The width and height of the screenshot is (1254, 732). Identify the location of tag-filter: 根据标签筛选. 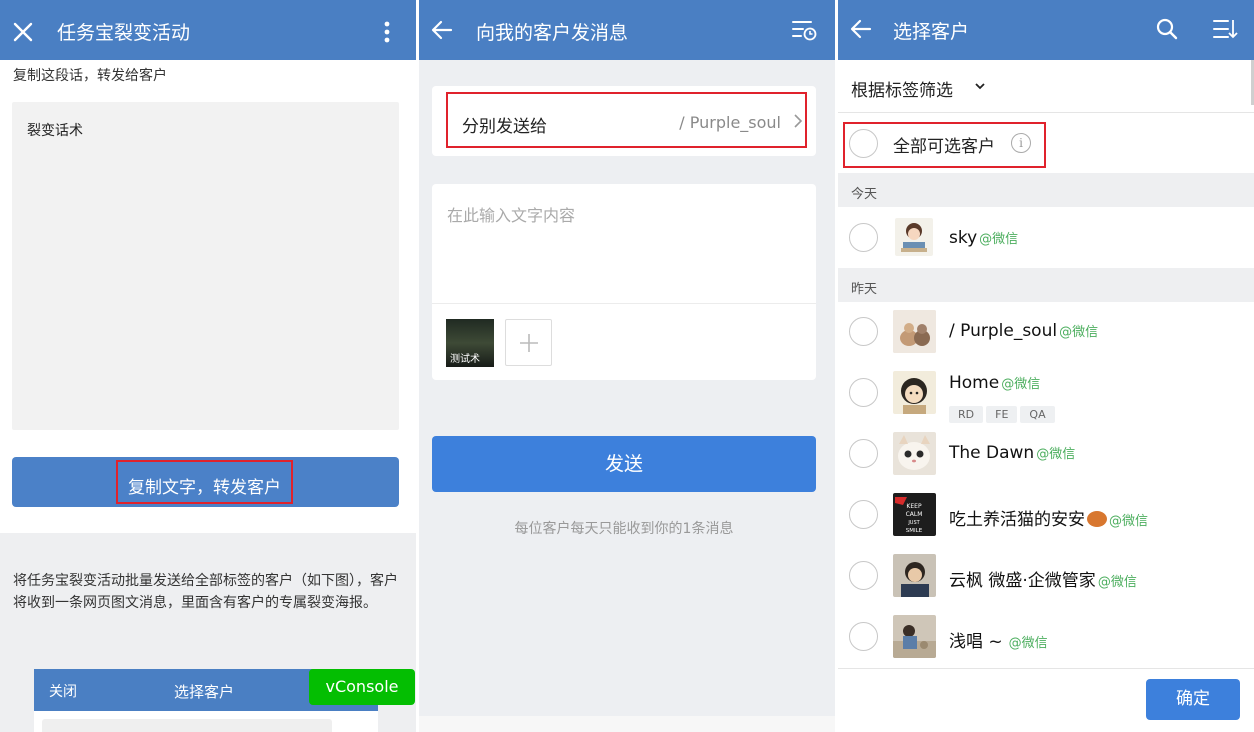
(1046, 86).